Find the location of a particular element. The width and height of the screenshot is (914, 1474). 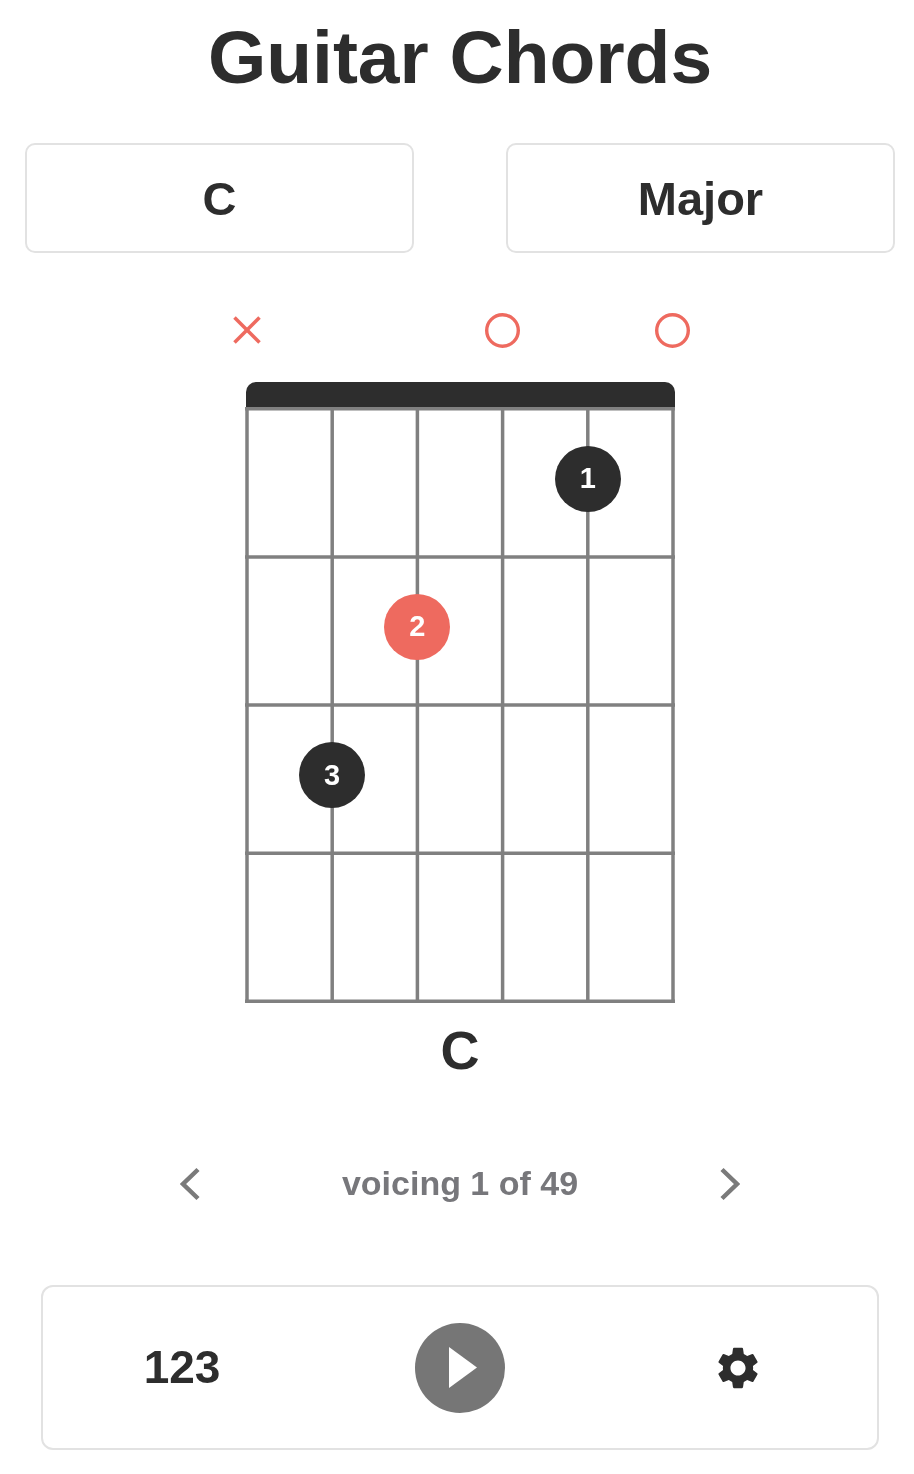

finger-dot: 1 is located at coordinates (587, 478).